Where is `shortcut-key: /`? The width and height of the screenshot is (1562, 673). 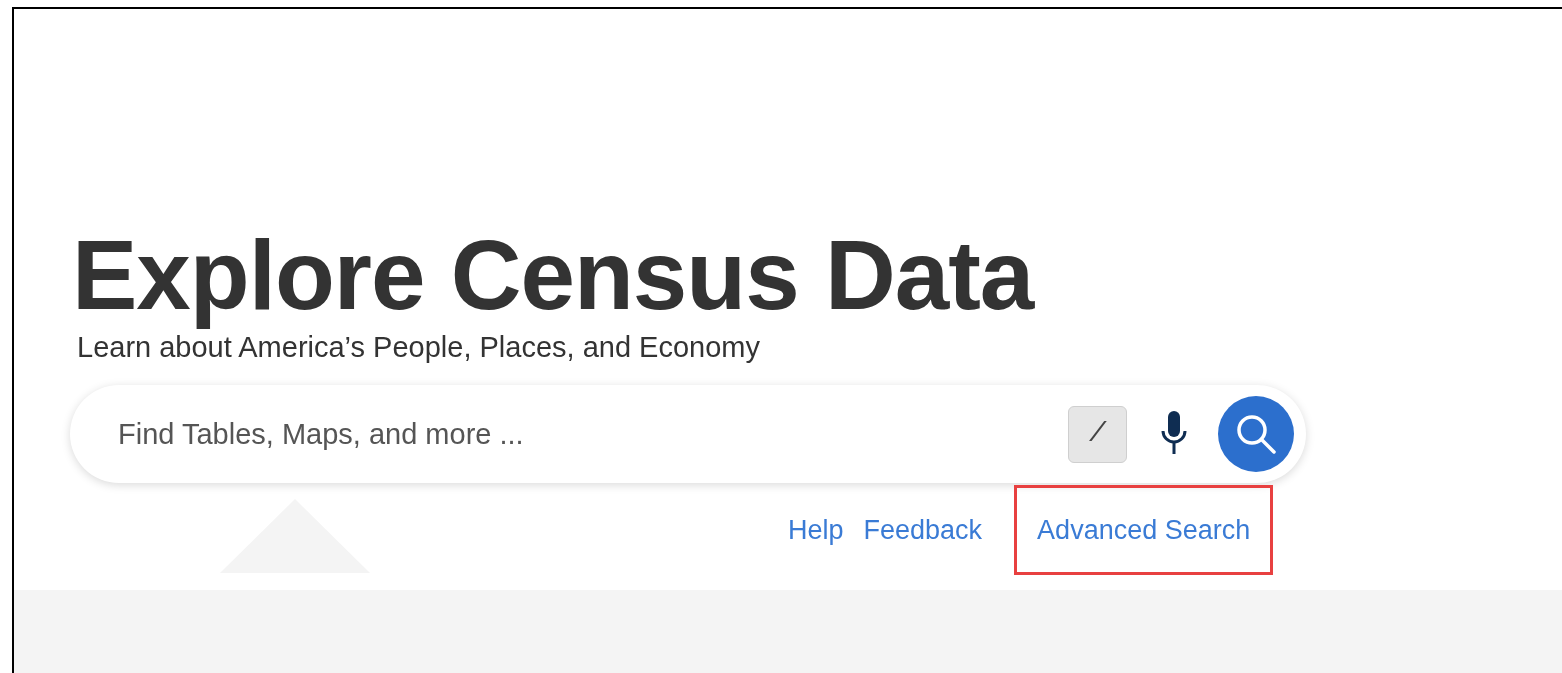
shortcut-key: / is located at coordinates (1097, 434).